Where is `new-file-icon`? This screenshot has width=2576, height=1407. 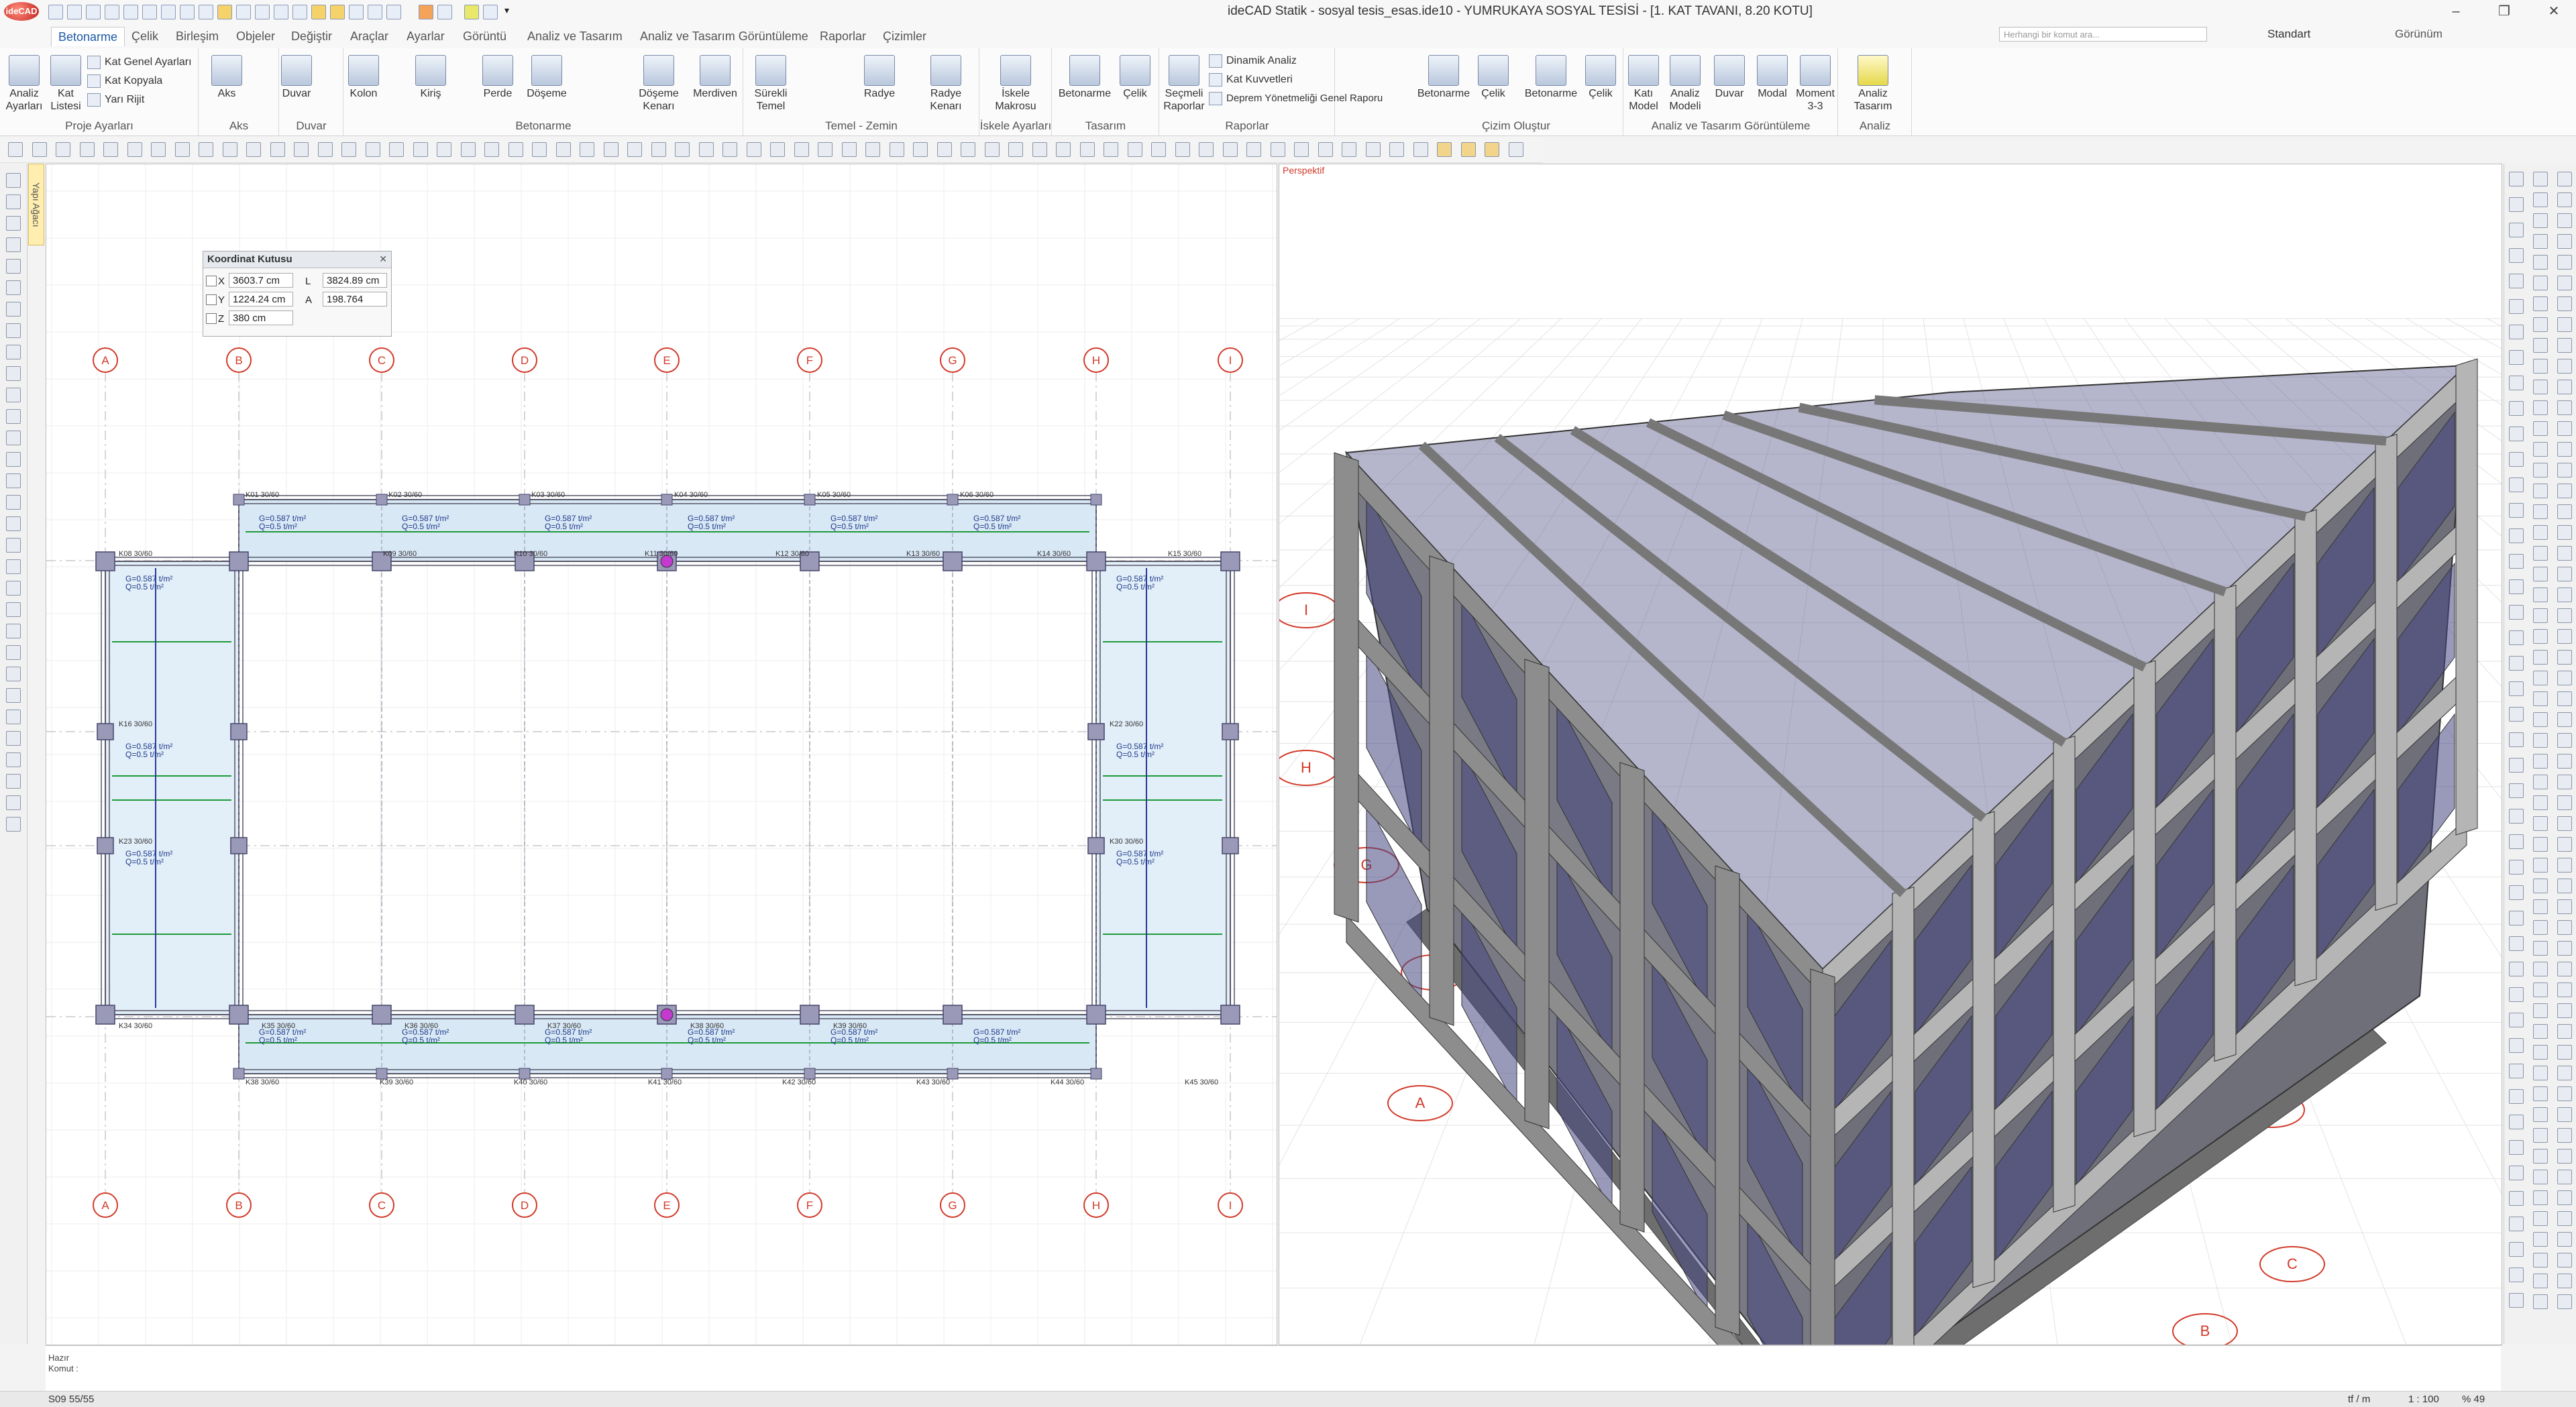 new-file-icon is located at coordinates (74, 12).